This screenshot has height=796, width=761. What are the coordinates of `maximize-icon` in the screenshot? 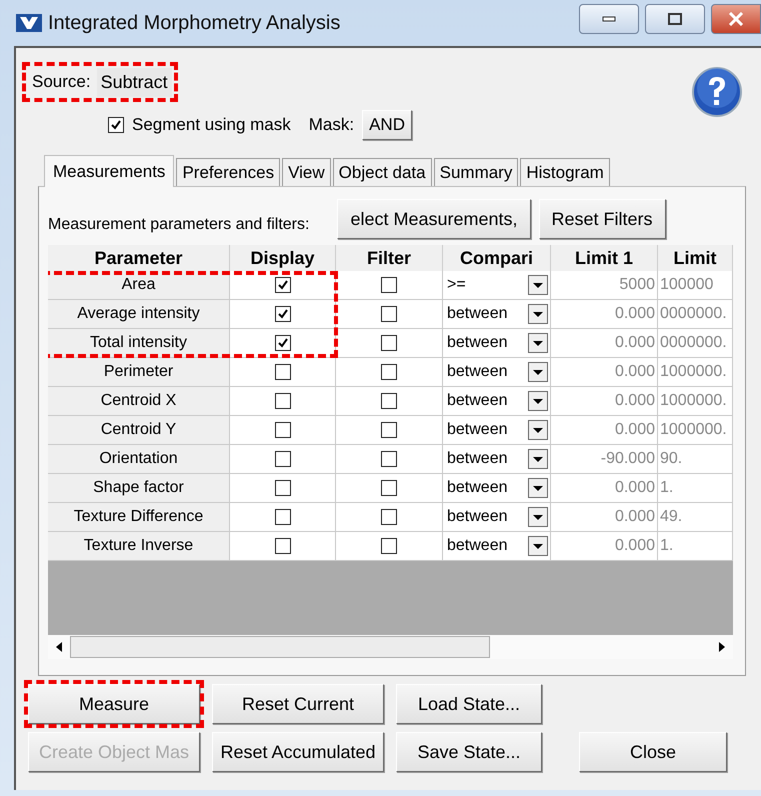 It's located at (675, 19).